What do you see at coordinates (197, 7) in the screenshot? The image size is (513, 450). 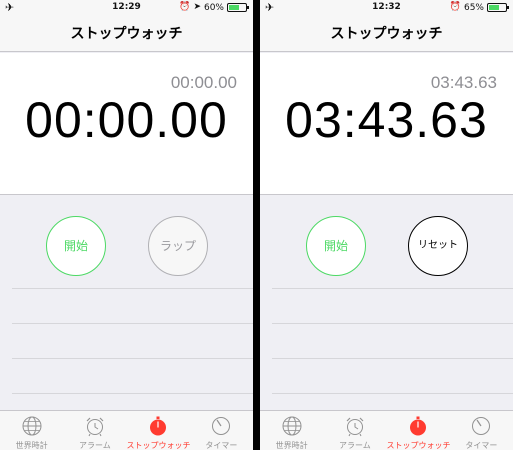 I see `location-arrow-icon: ➤` at bounding box center [197, 7].